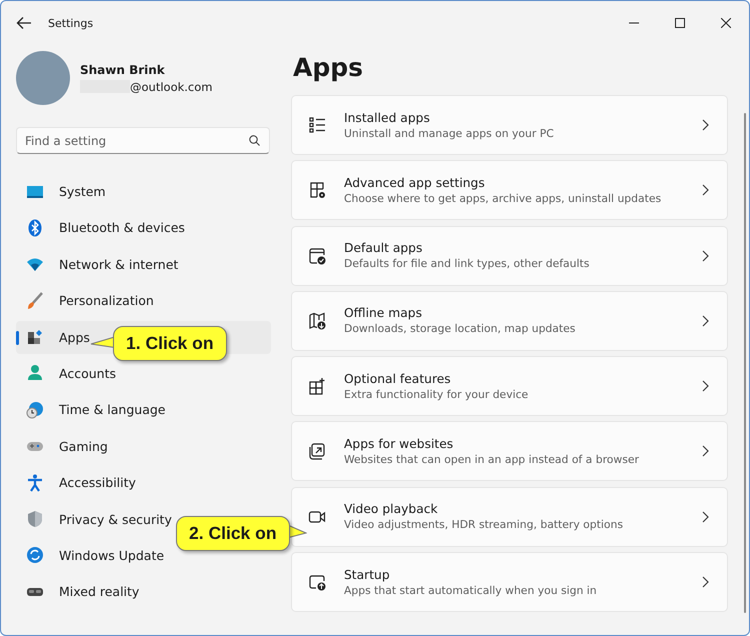 The width and height of the screenshot is (750, 636). I want to click on card-description: Apps that start automatically when you sign in, so click(471, 590).